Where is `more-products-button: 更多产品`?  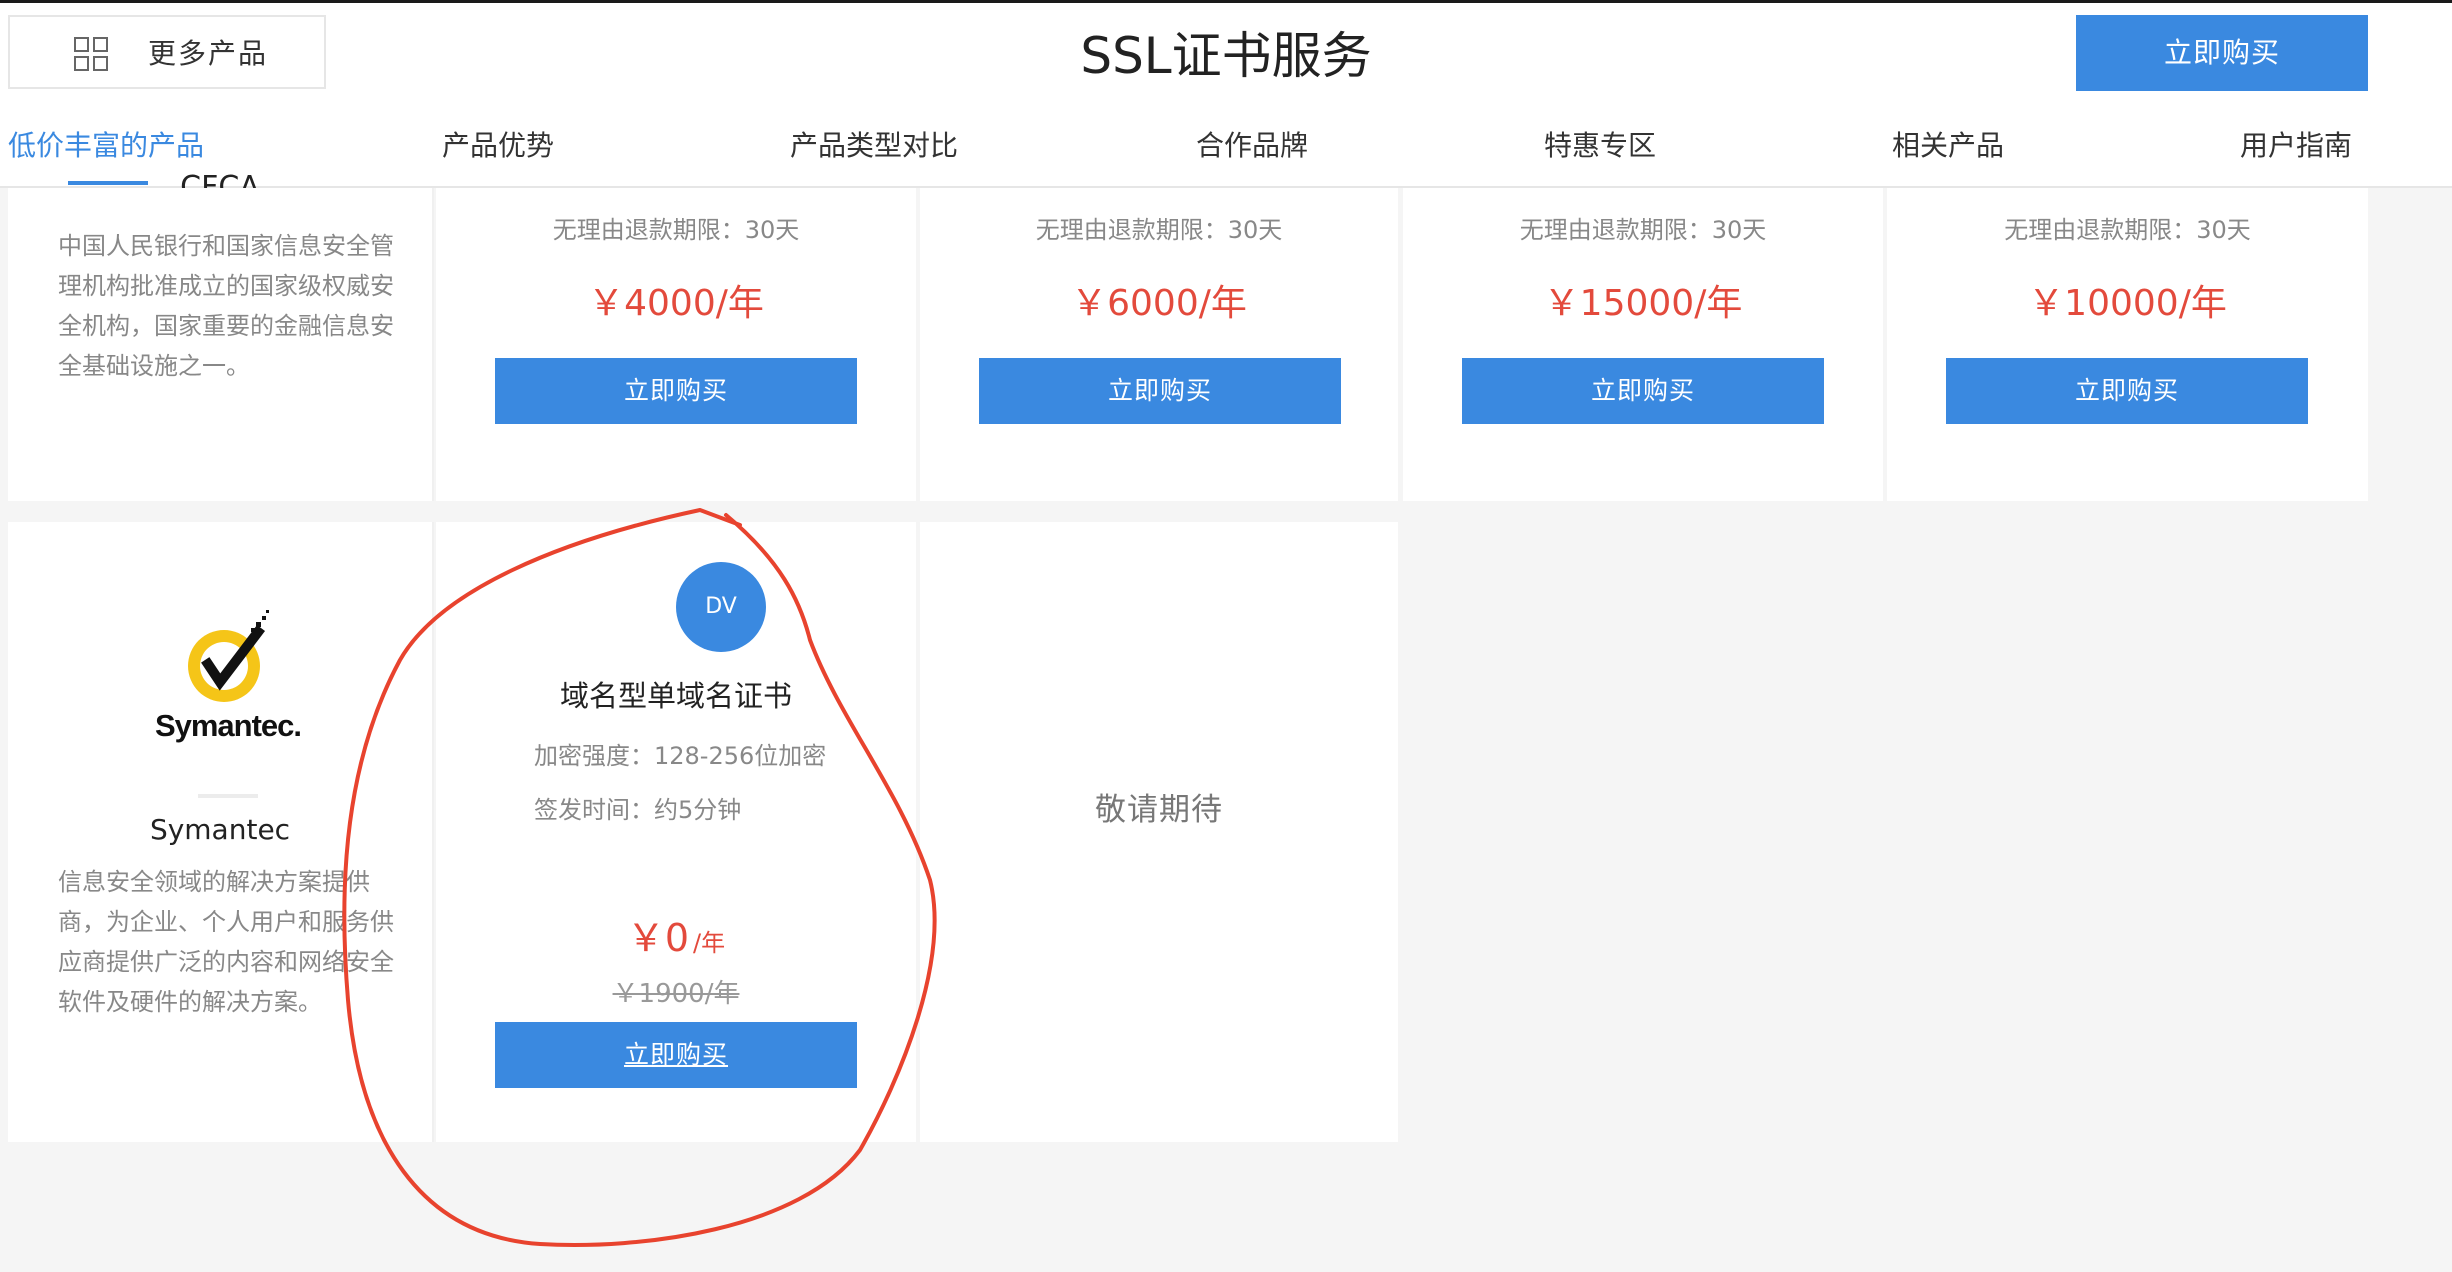
more-products-button: 更多产品 is located at coordinates (167, 52).